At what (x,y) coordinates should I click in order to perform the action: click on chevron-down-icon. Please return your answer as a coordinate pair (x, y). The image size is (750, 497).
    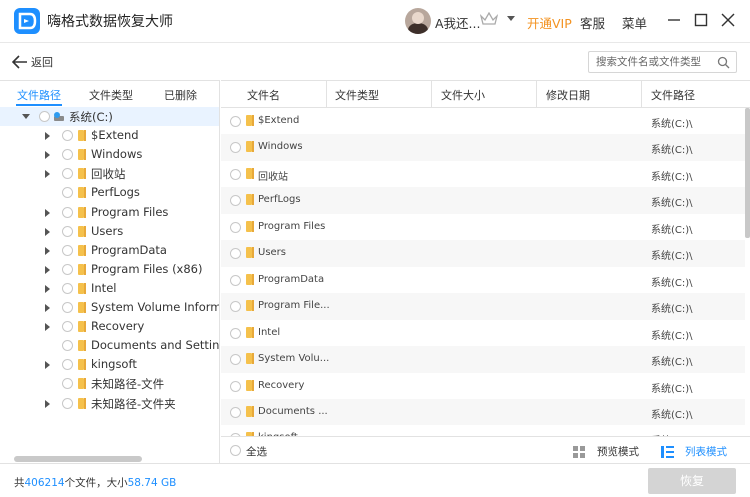
    Looking at the image, I should click on (511, 18).